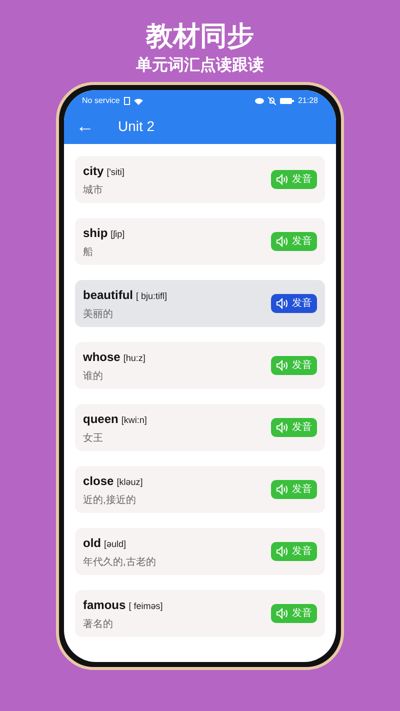 The height and width of the screenshot is (711, 400). I want to click on phonetic-text: [kləuz], so click(129, 482).